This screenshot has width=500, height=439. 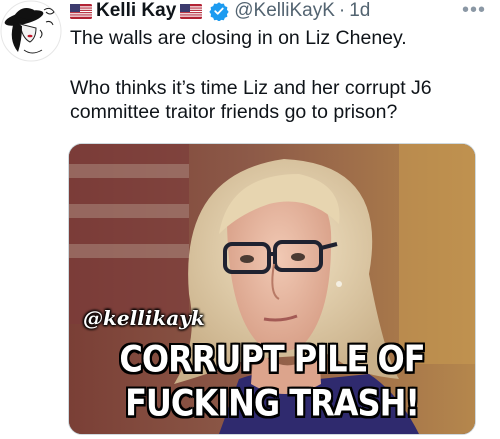 What do you see at coordinates (144, 318) in the screenshot?
I see `image-watermark: @kellikayk` at bounding box center [144, 318].